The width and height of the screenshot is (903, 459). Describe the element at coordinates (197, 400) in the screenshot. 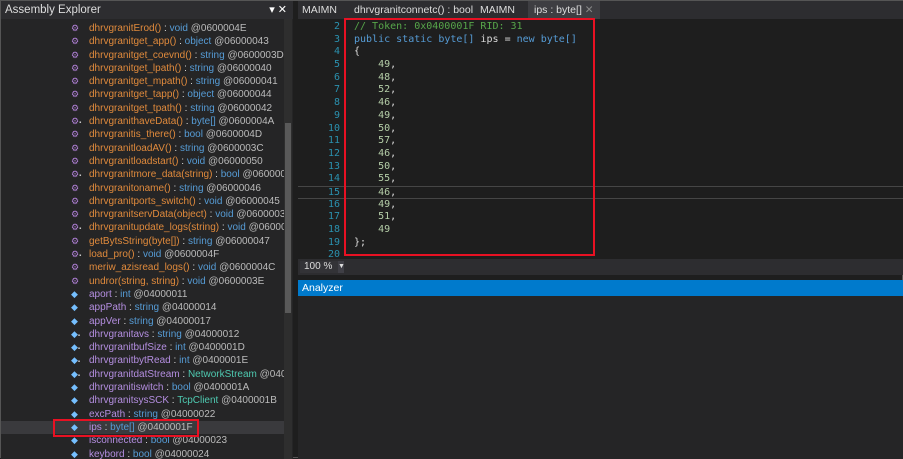

I see `item-type: TcpClient` at that location.